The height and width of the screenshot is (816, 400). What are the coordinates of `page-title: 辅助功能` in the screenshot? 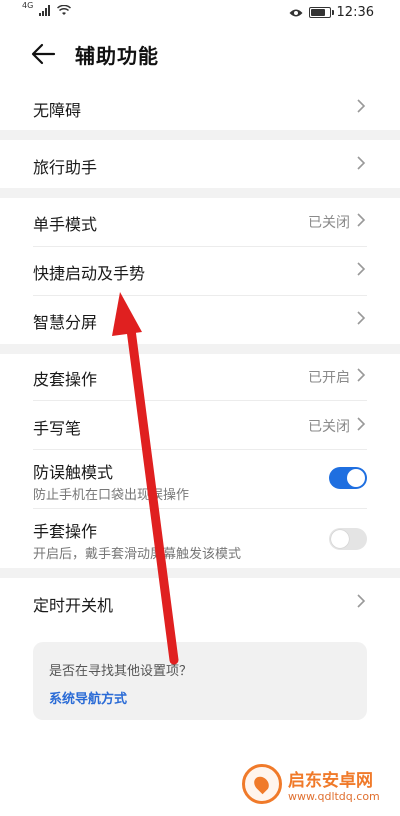 It's located at (117, 56).